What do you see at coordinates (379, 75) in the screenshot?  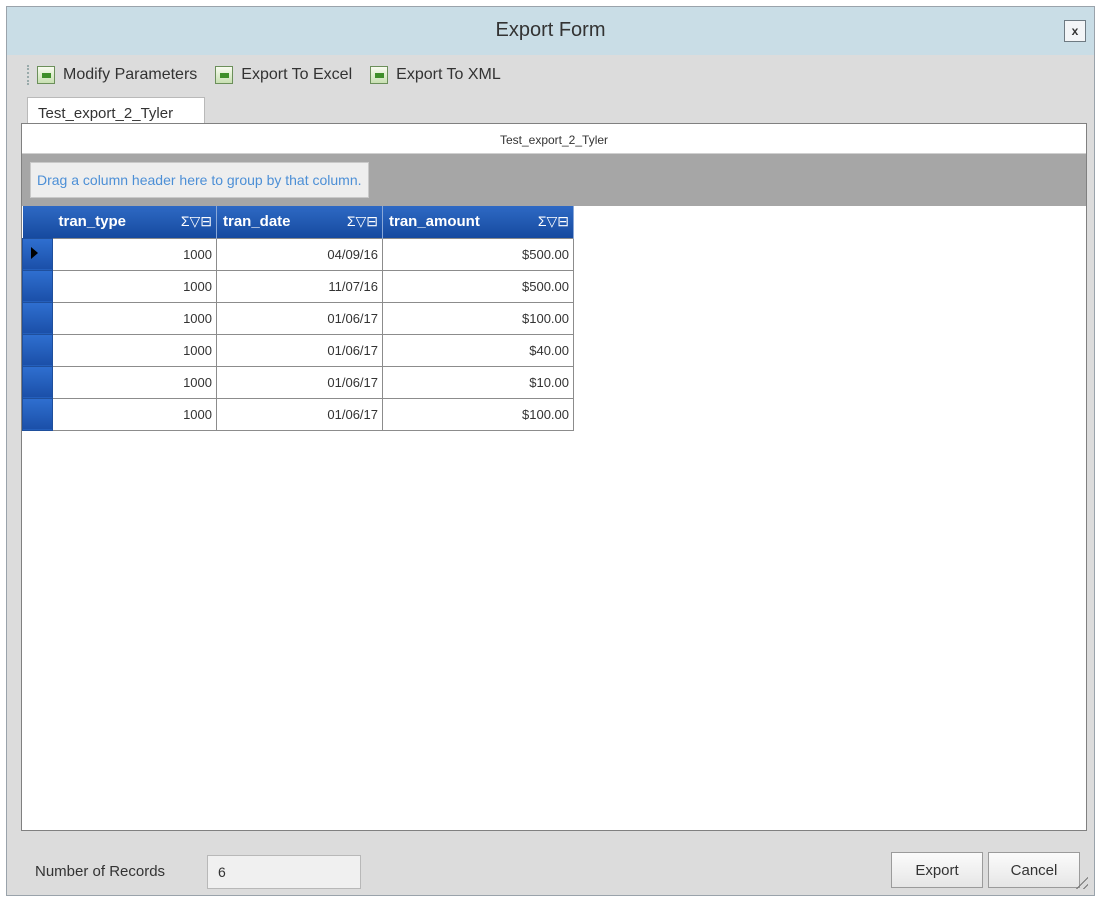 I see `export-xml-icon` at bounding box center [379, 75].